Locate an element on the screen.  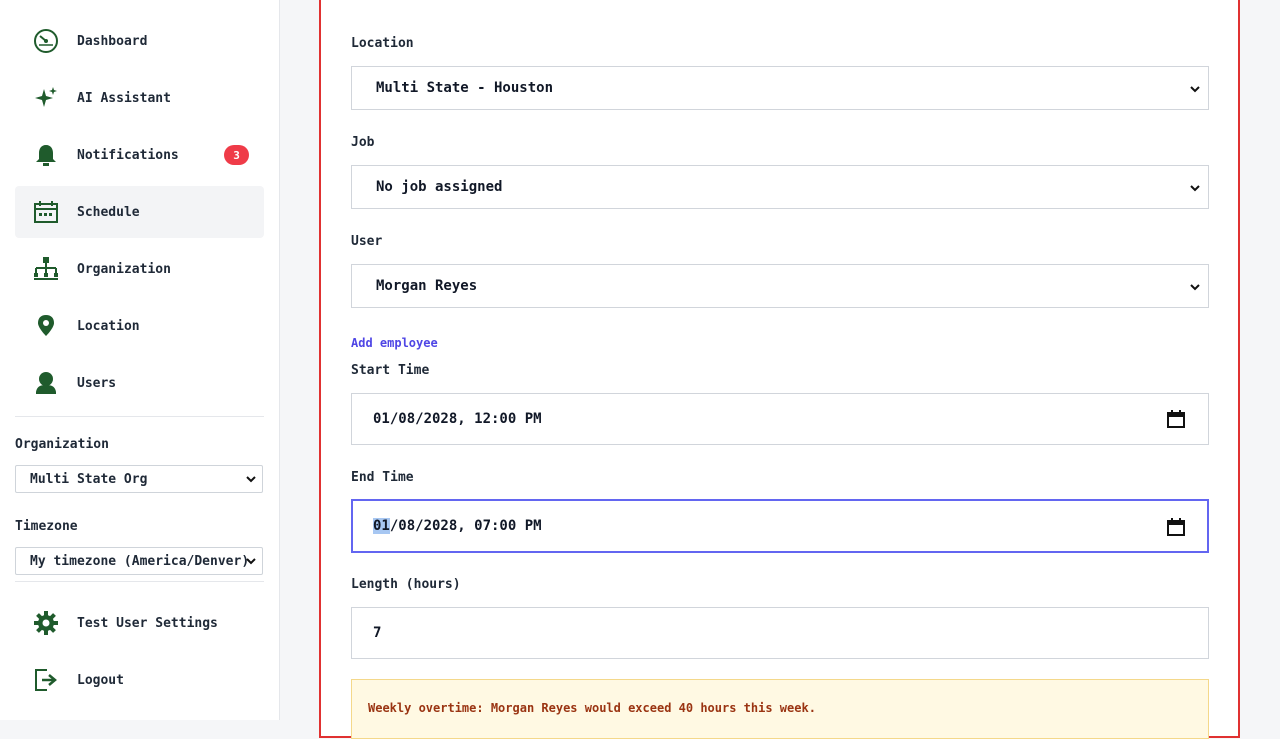
gear-icon is located at coordinates (46, 623).